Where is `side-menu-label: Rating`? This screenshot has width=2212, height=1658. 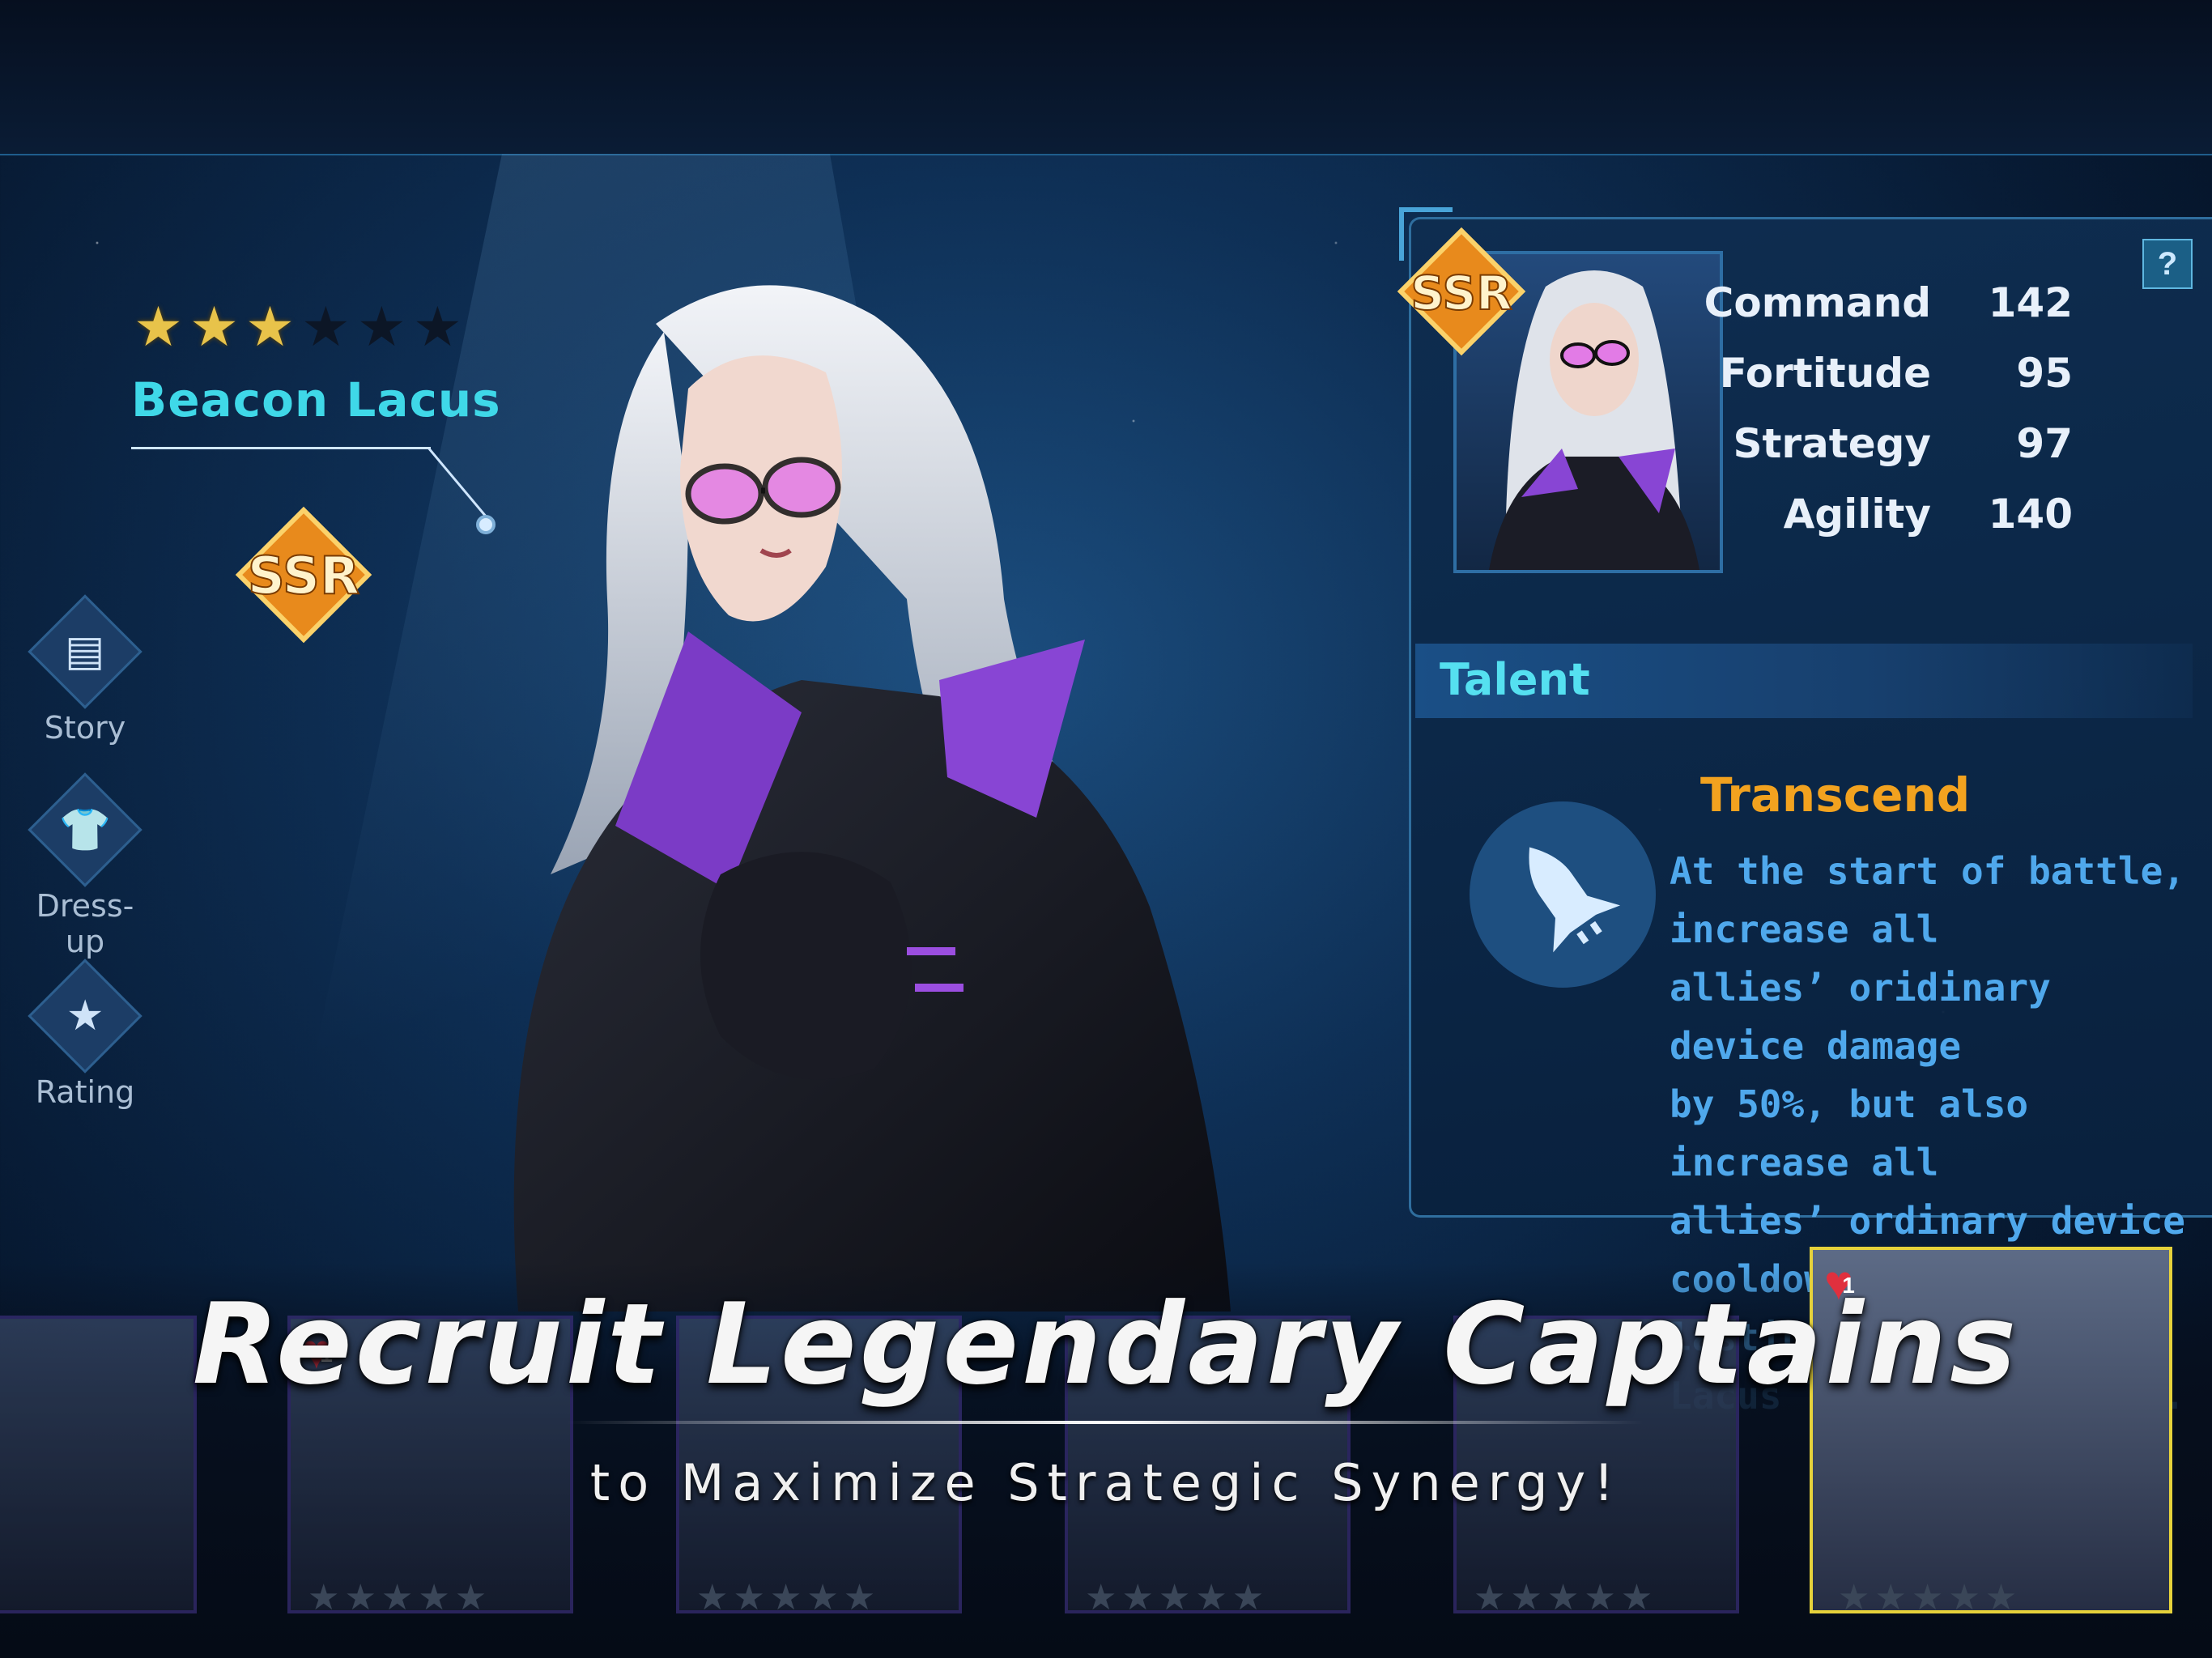
side-menu-label: Rating is located at coordinates (85, 1092).